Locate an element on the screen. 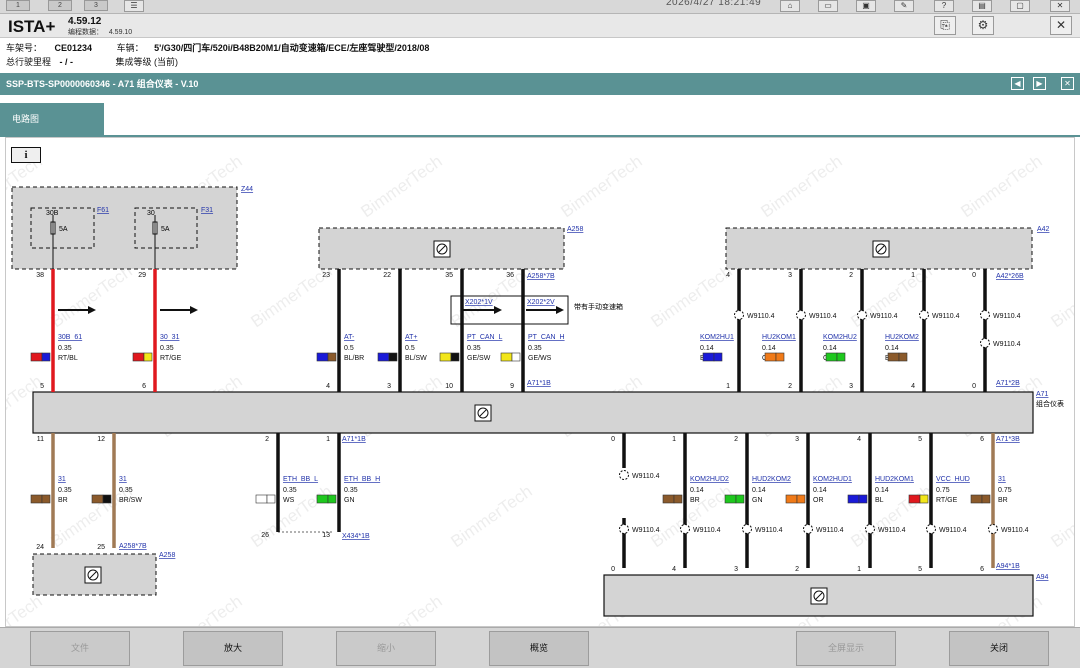 The height and width of the screenshot is (668, 1080). list-icon: ☰ is located at coordinates (134, 6).